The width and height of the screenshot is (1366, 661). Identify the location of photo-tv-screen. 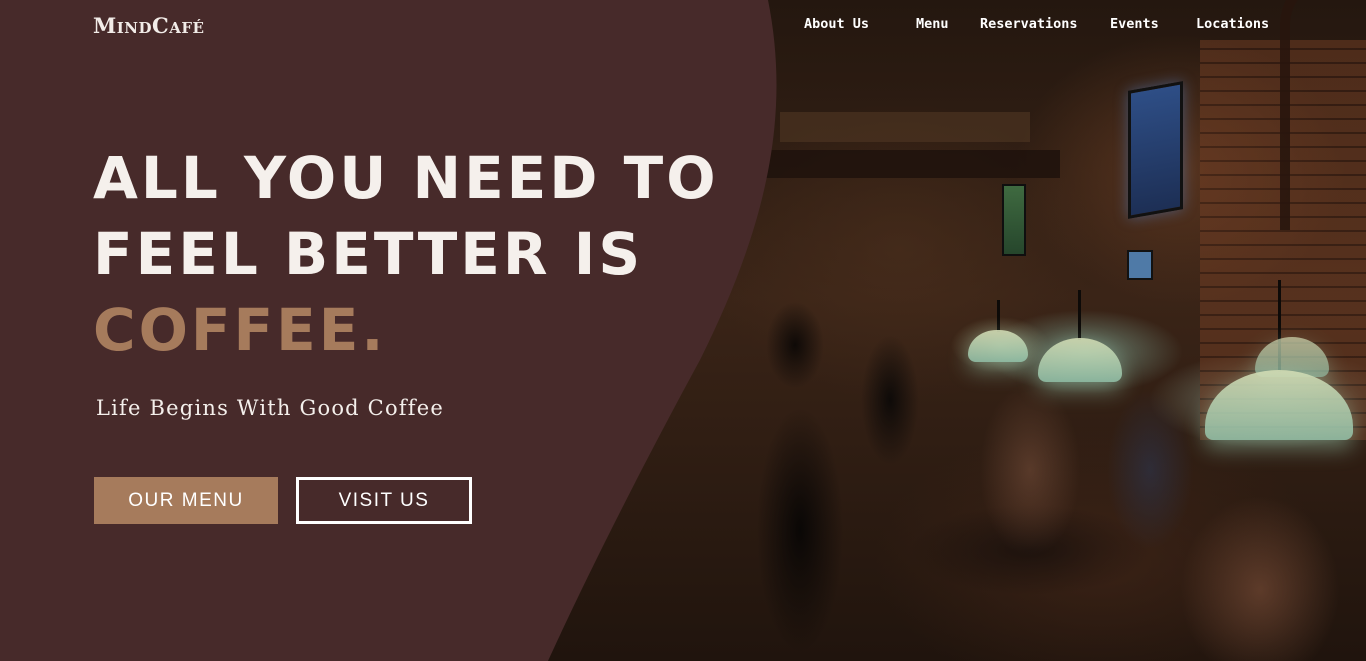
(1155, 150).